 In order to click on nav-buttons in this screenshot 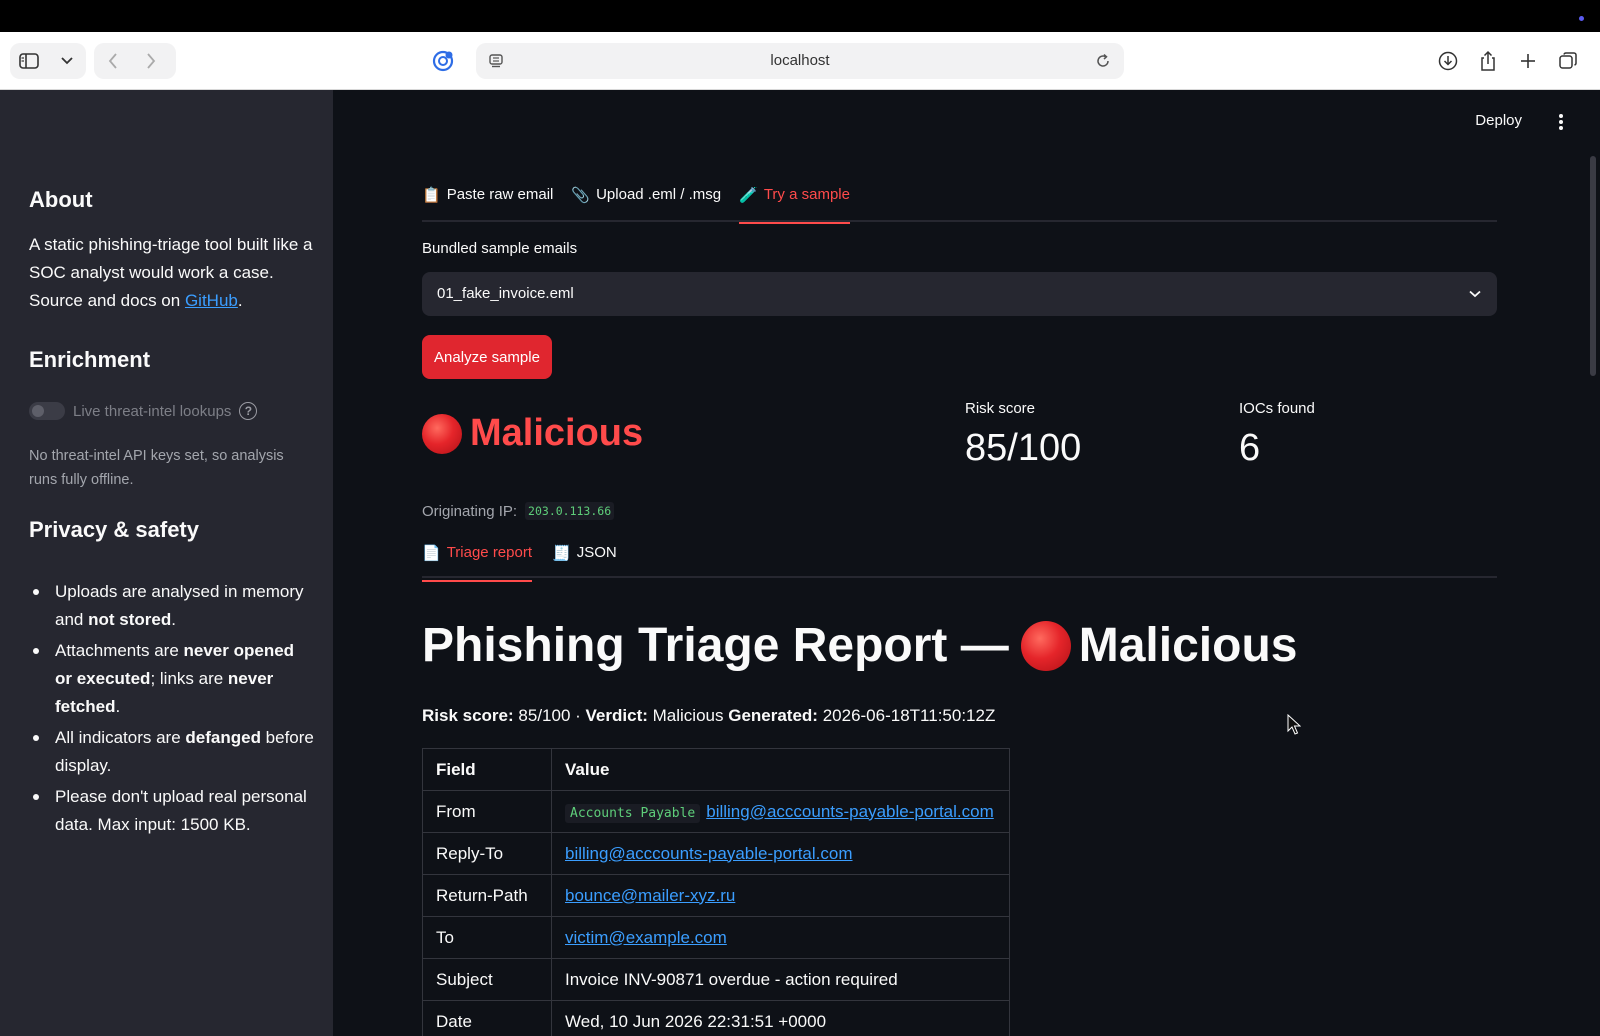, I will do `click(135, 61)`.